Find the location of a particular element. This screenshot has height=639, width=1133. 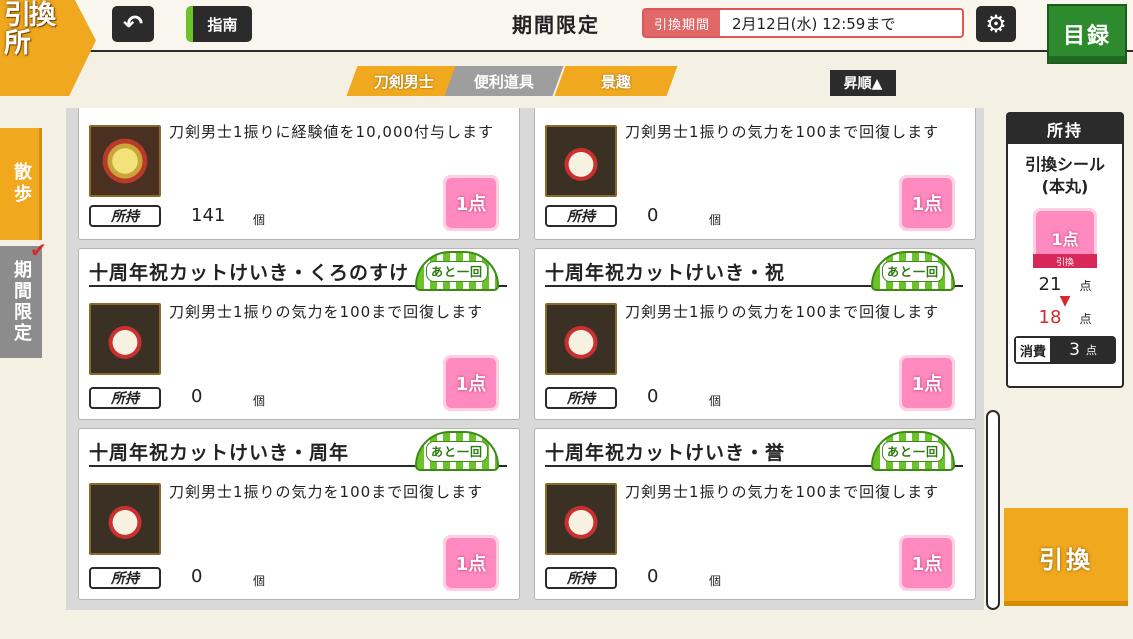

tab-label: 便利道具 is located at coordinates (503, 81).